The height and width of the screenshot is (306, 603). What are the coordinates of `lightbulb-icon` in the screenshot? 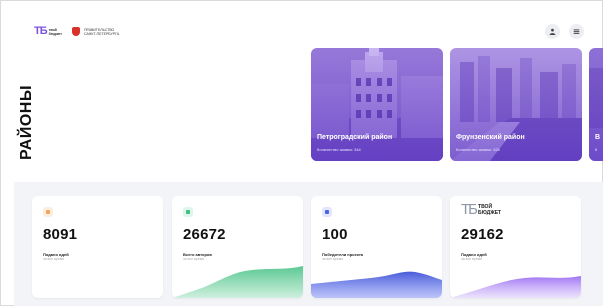 It's located at (48, 212).